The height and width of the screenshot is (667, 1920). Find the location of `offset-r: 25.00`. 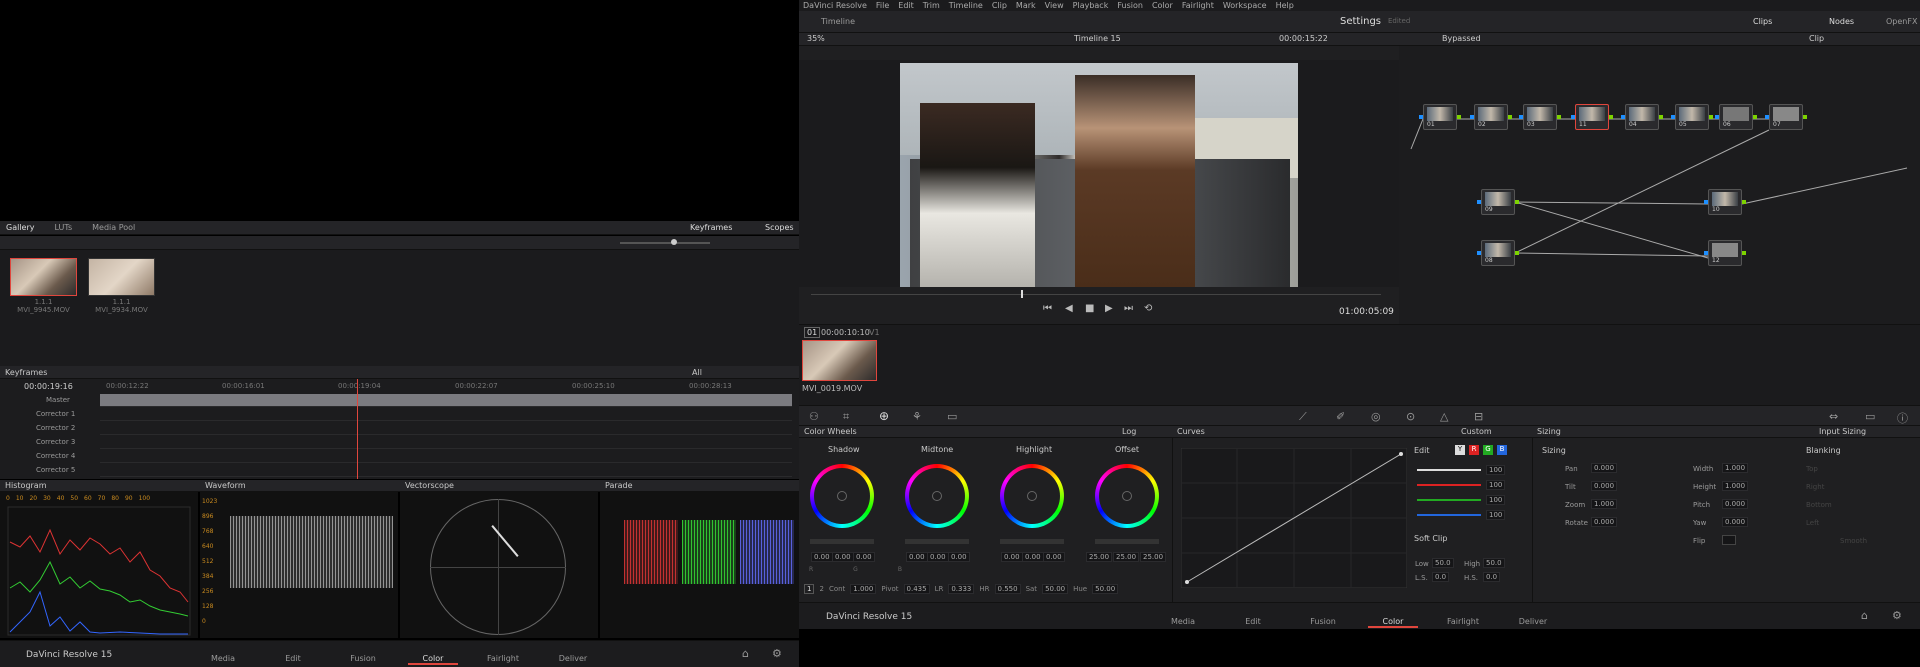

offset-r: 25.00 is located at coordinates (1099, 557).